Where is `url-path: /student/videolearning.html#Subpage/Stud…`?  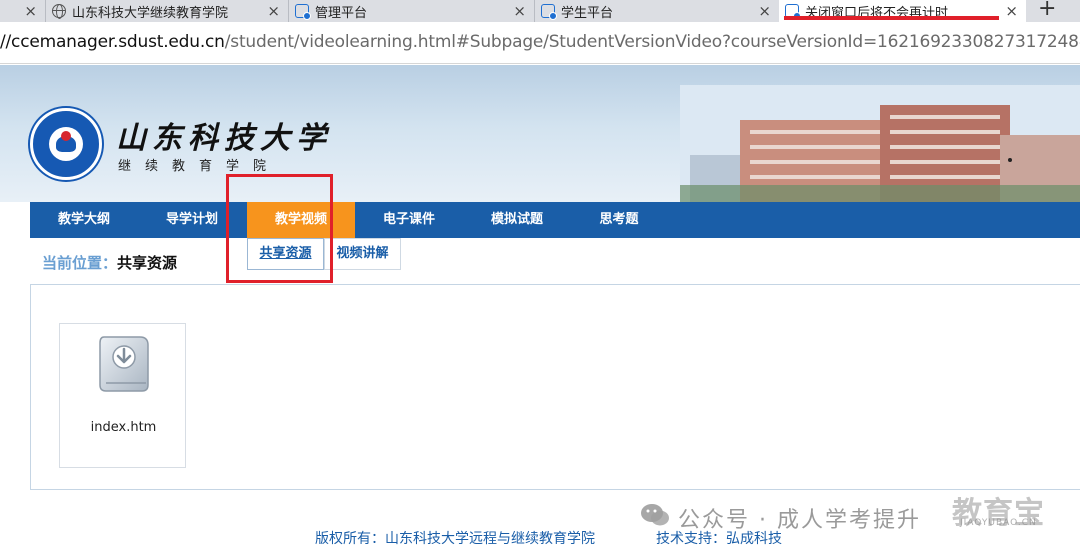 url-path: /student/videolearning.html#Subpage/Stud… is located at coordinates (652, 42).